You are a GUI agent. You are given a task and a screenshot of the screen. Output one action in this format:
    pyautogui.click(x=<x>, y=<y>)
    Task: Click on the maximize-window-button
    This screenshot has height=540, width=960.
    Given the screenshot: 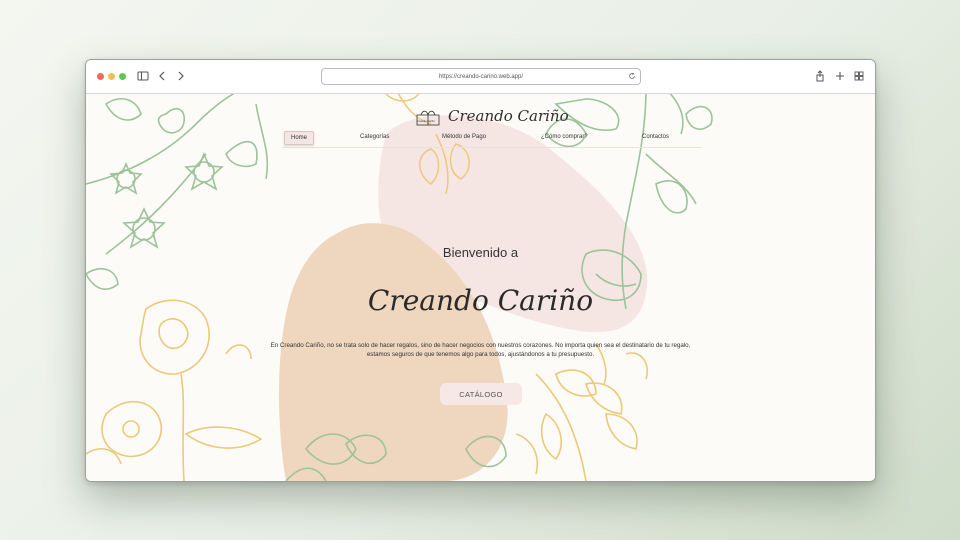 What is the action you would take?
    pyautogui.click(x=122, y=76)
    